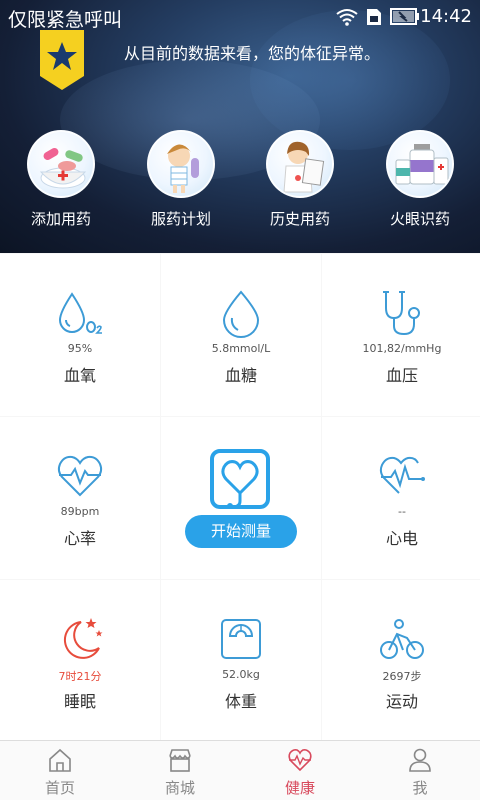  Describe the element at coordinates (60, 219) in the screenshot. I see `shortcut-label: 添加用药` at that location.